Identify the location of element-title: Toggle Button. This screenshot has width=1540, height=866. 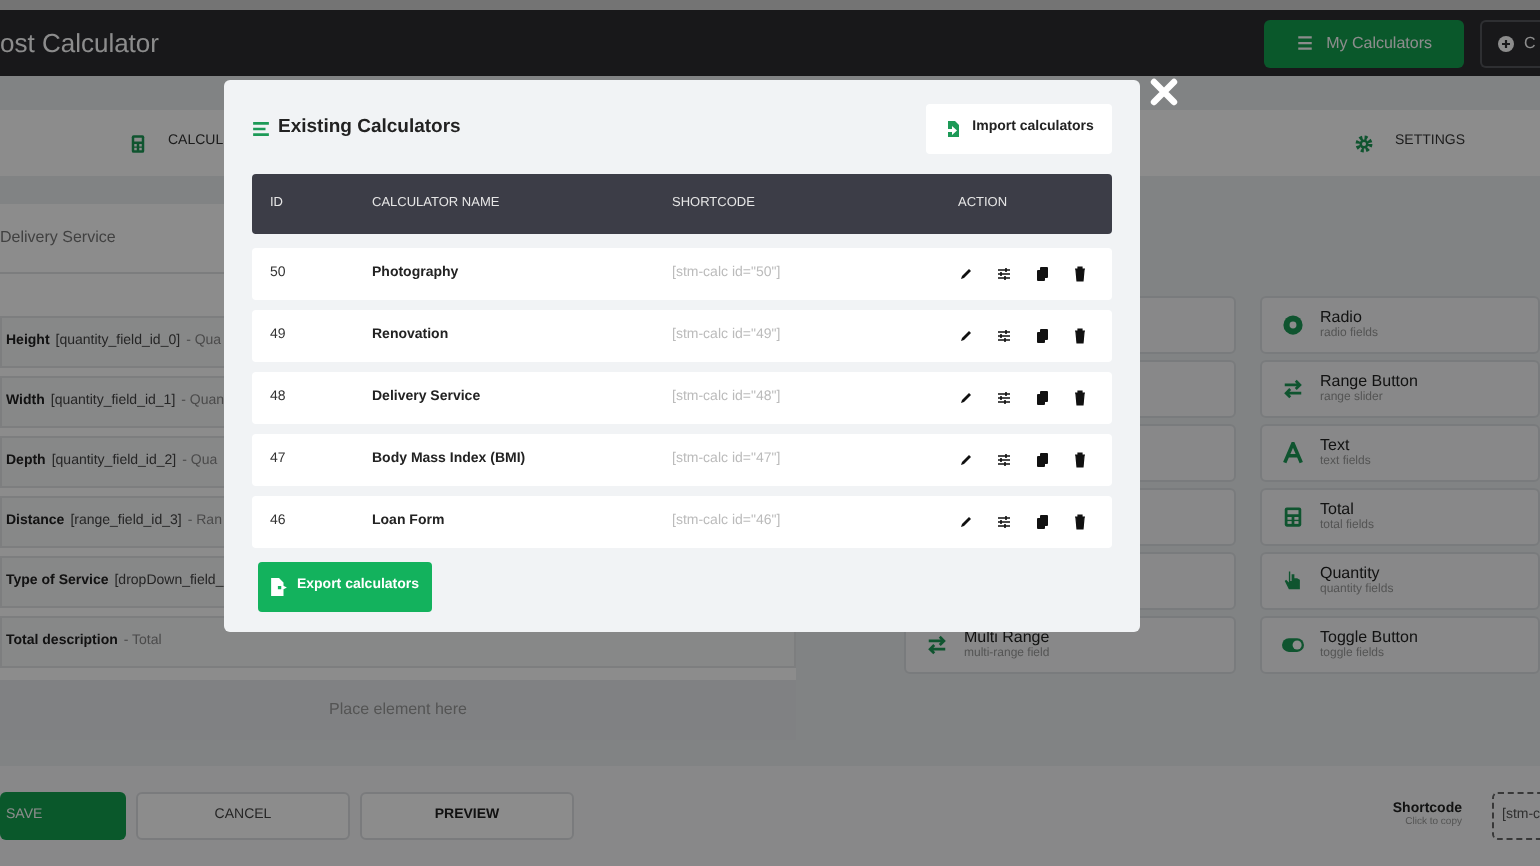
(1369, 638).